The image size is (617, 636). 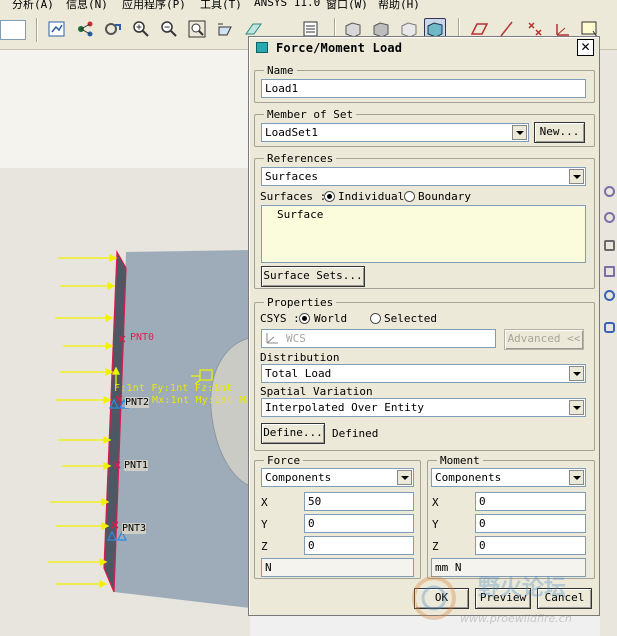 I want to click on menu-applications: 应用程序(P), so click(x=154, y=5).